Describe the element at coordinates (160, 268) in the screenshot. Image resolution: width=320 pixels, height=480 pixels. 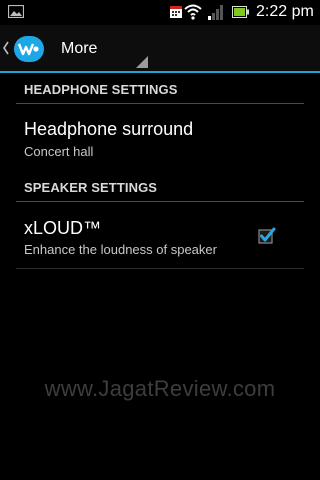
I see `list-divider` at that location.